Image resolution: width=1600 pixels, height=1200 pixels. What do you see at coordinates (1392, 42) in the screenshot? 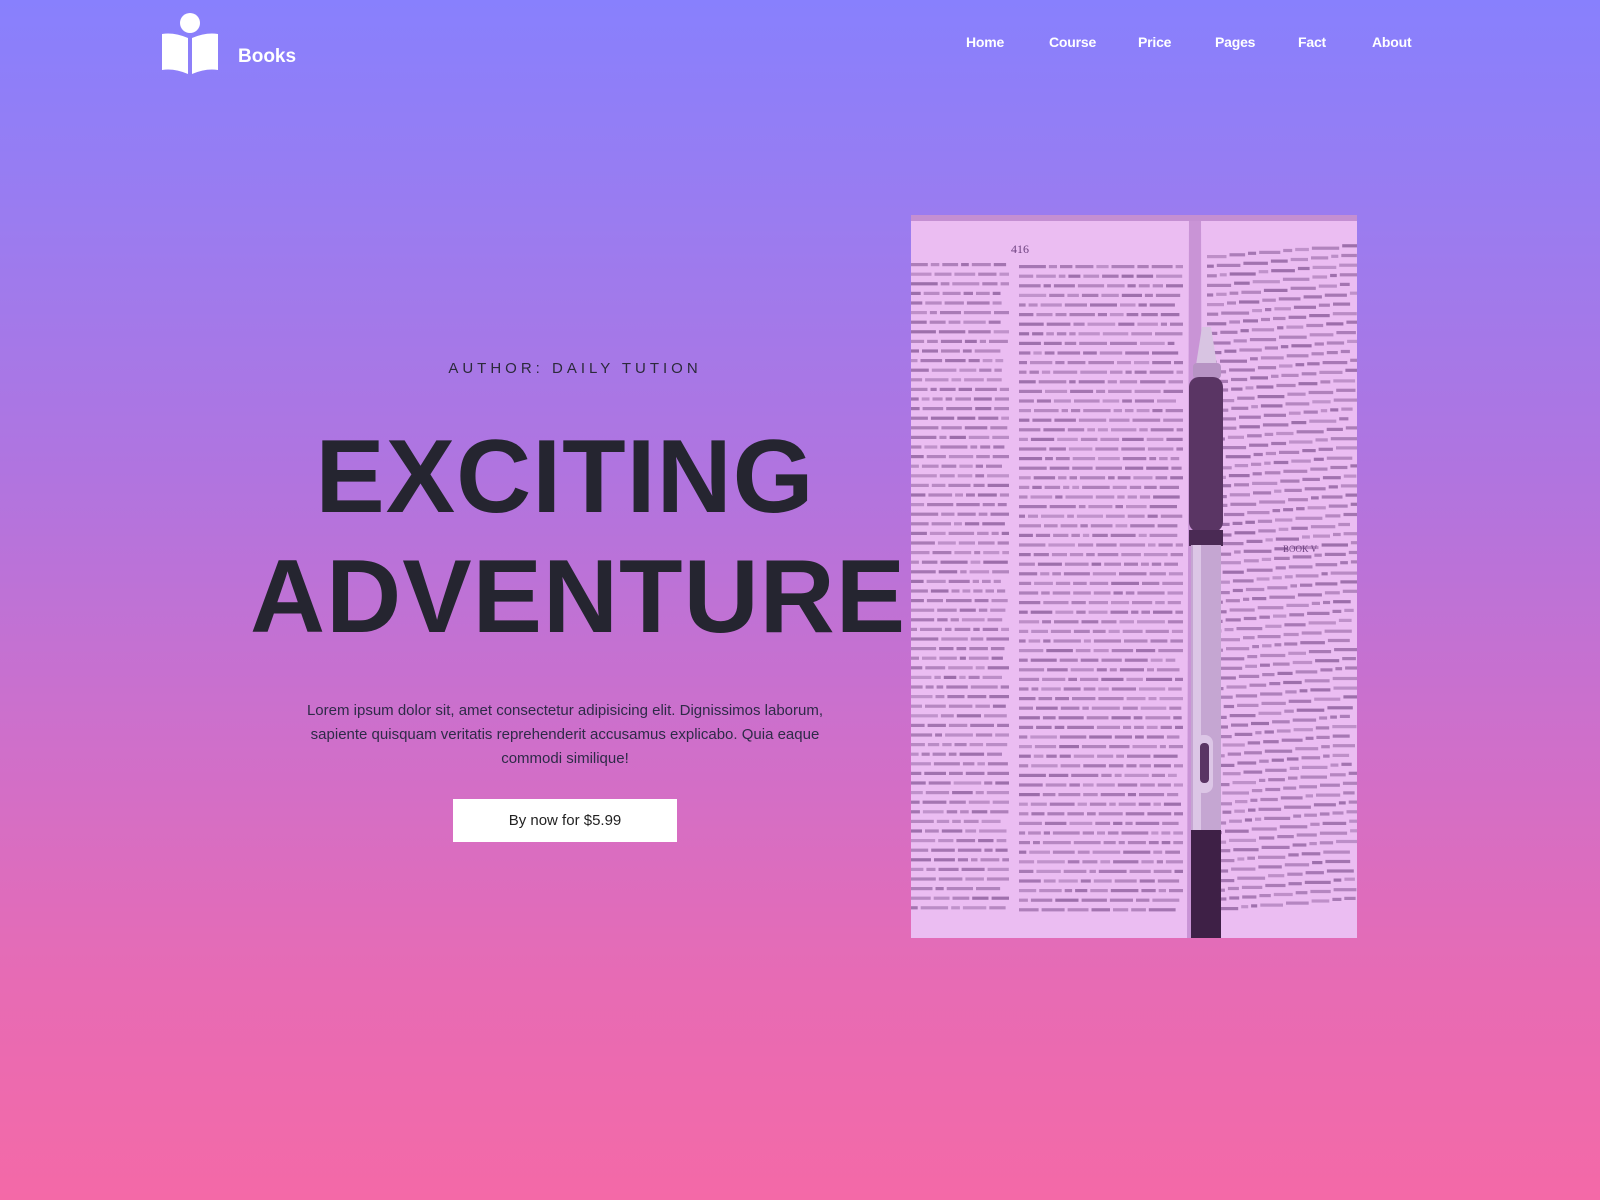
I see `nav-about: About` at bounding box center [1392, 42].